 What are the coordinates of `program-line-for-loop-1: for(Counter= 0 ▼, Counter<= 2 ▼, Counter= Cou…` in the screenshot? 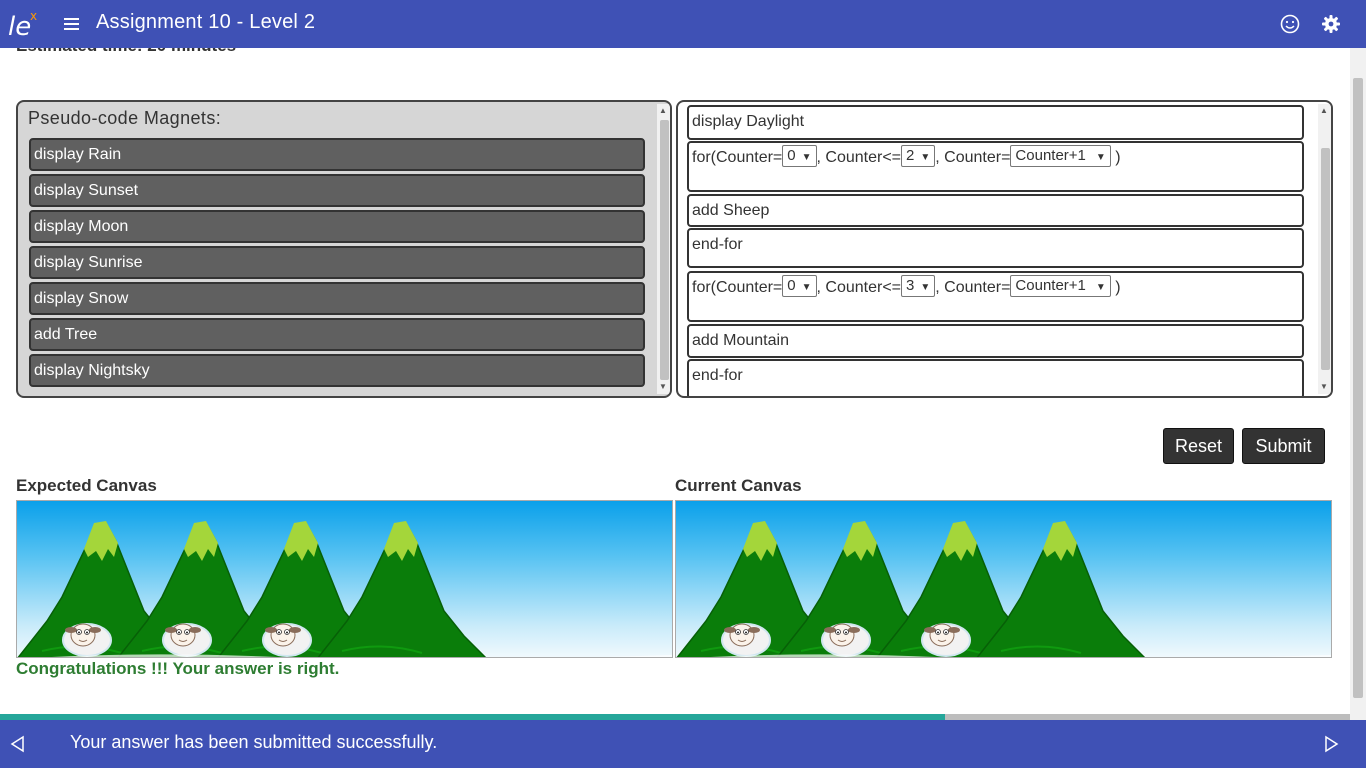 It's located at (995, 166).